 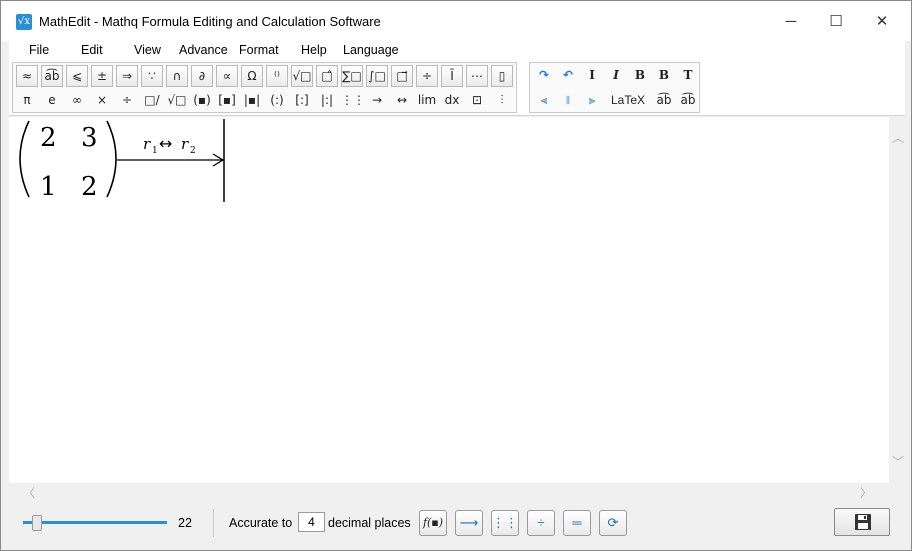 I want to click on symbol-plus-minus-button: ±, so click(x=102, y=76).